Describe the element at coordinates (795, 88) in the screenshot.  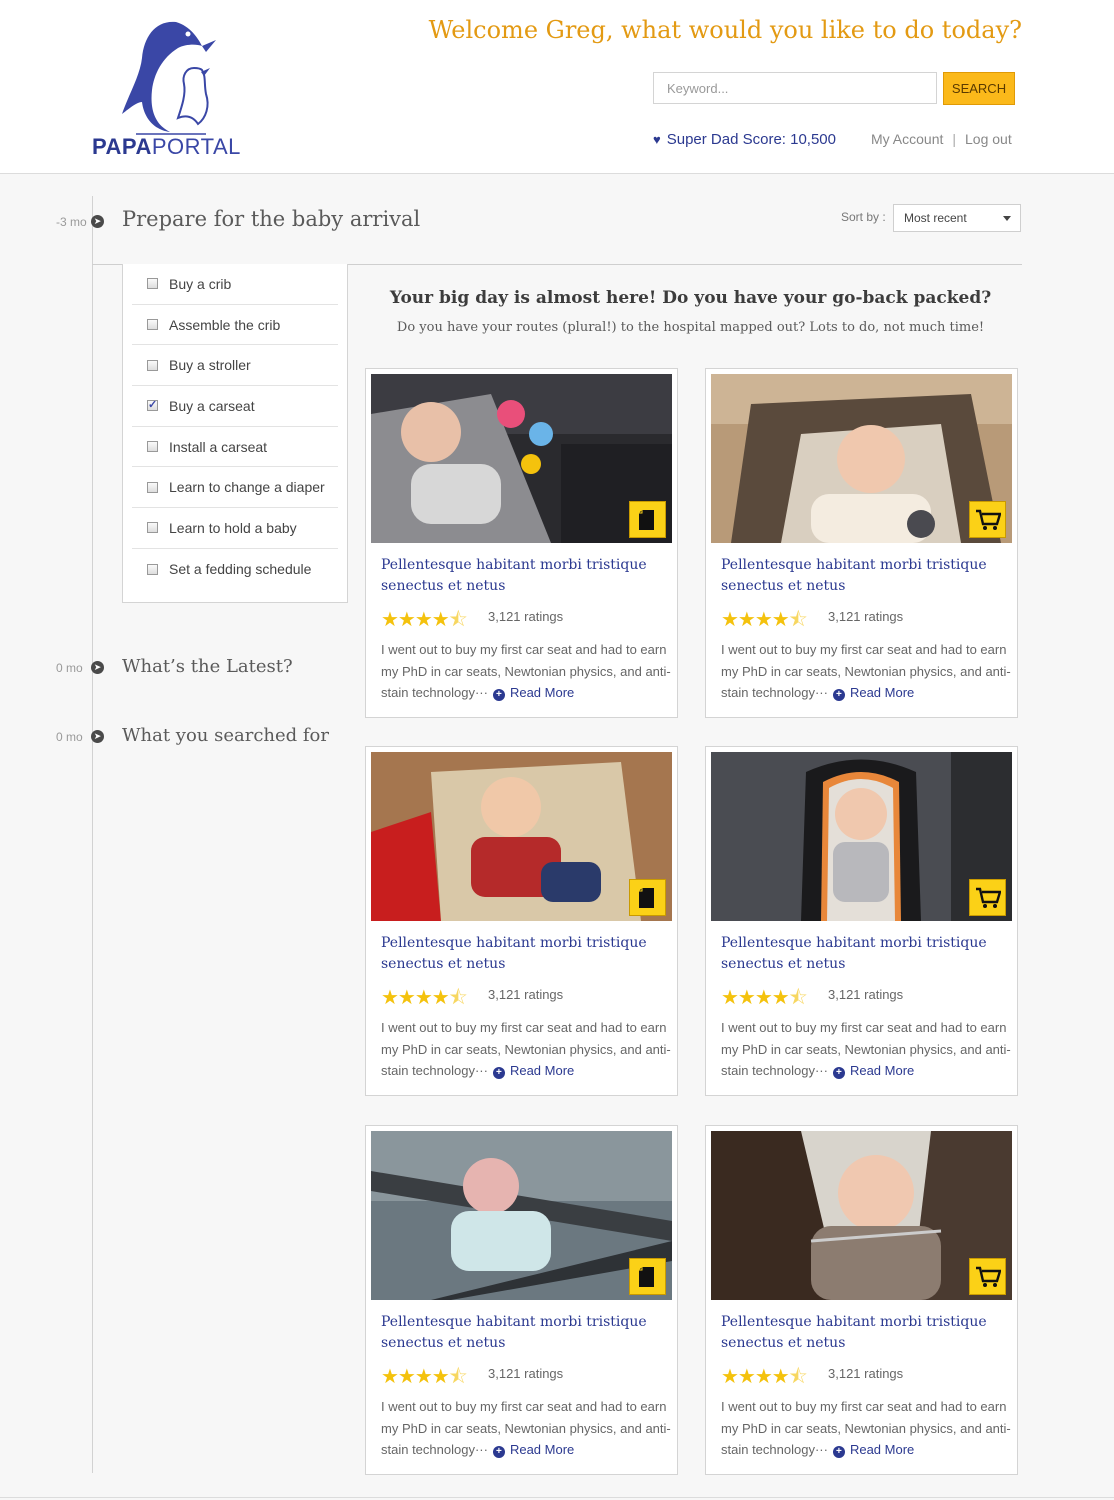
I see `search-input` at that location.